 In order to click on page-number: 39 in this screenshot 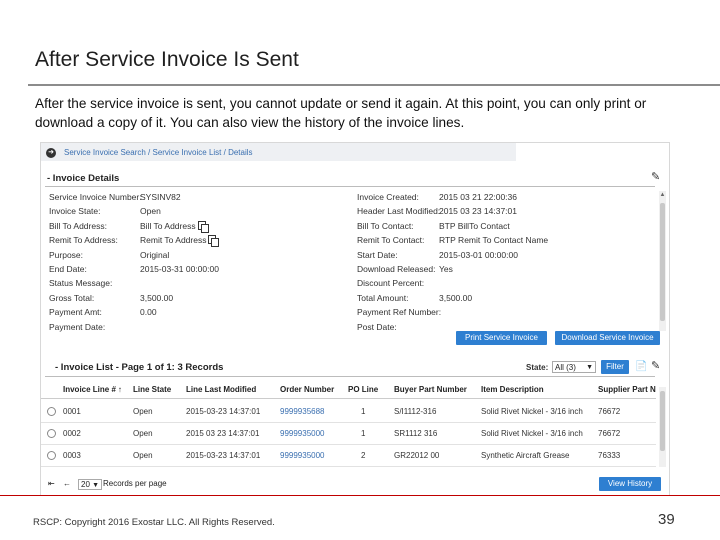, I will do `click(666, 519)`.